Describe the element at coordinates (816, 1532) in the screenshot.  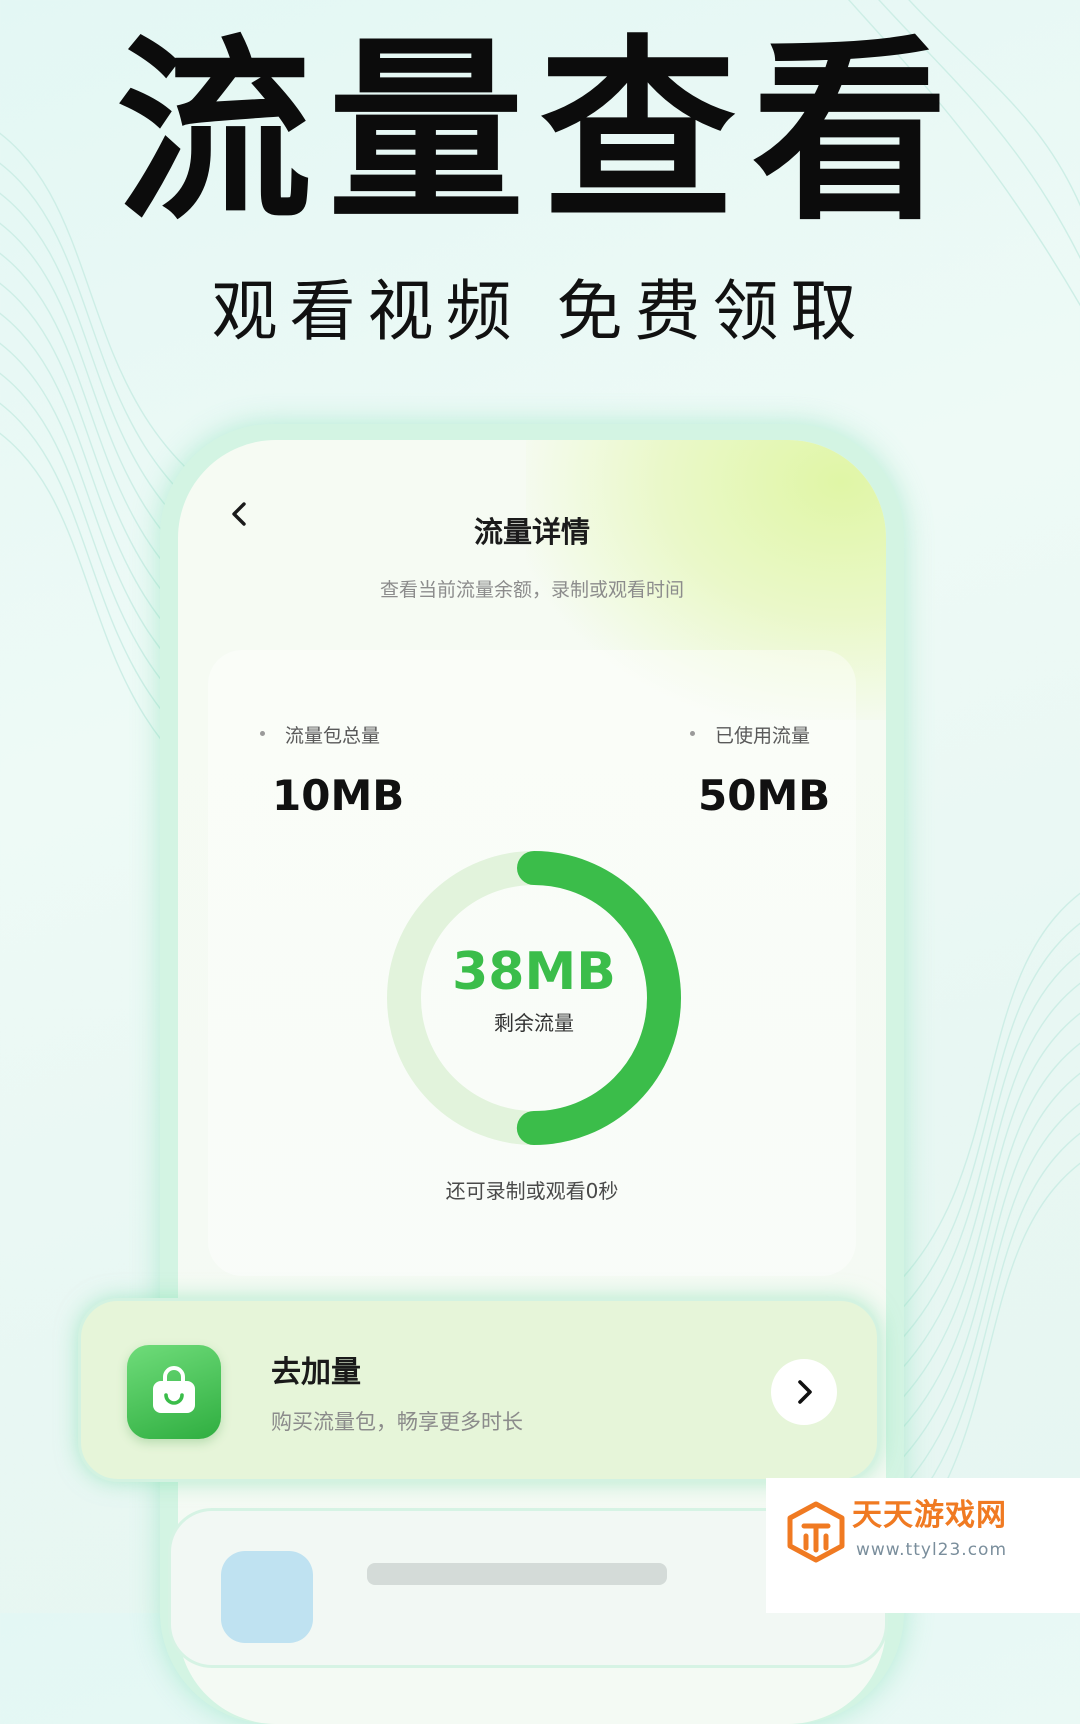
I see `watermark-logo-icon` at that location.